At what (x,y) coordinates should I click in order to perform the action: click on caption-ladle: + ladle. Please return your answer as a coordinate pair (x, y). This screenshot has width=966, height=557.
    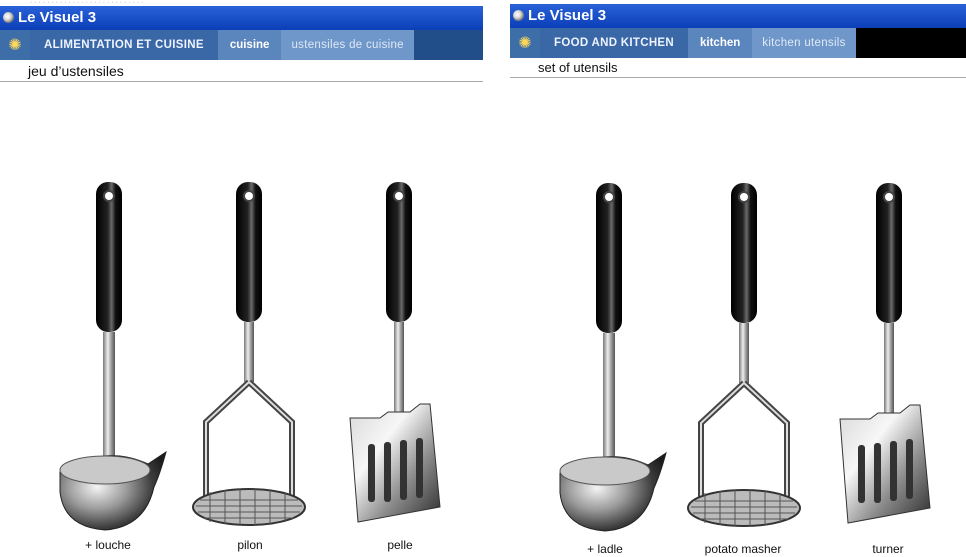
    Looking at the image, I should click on (605, 549).